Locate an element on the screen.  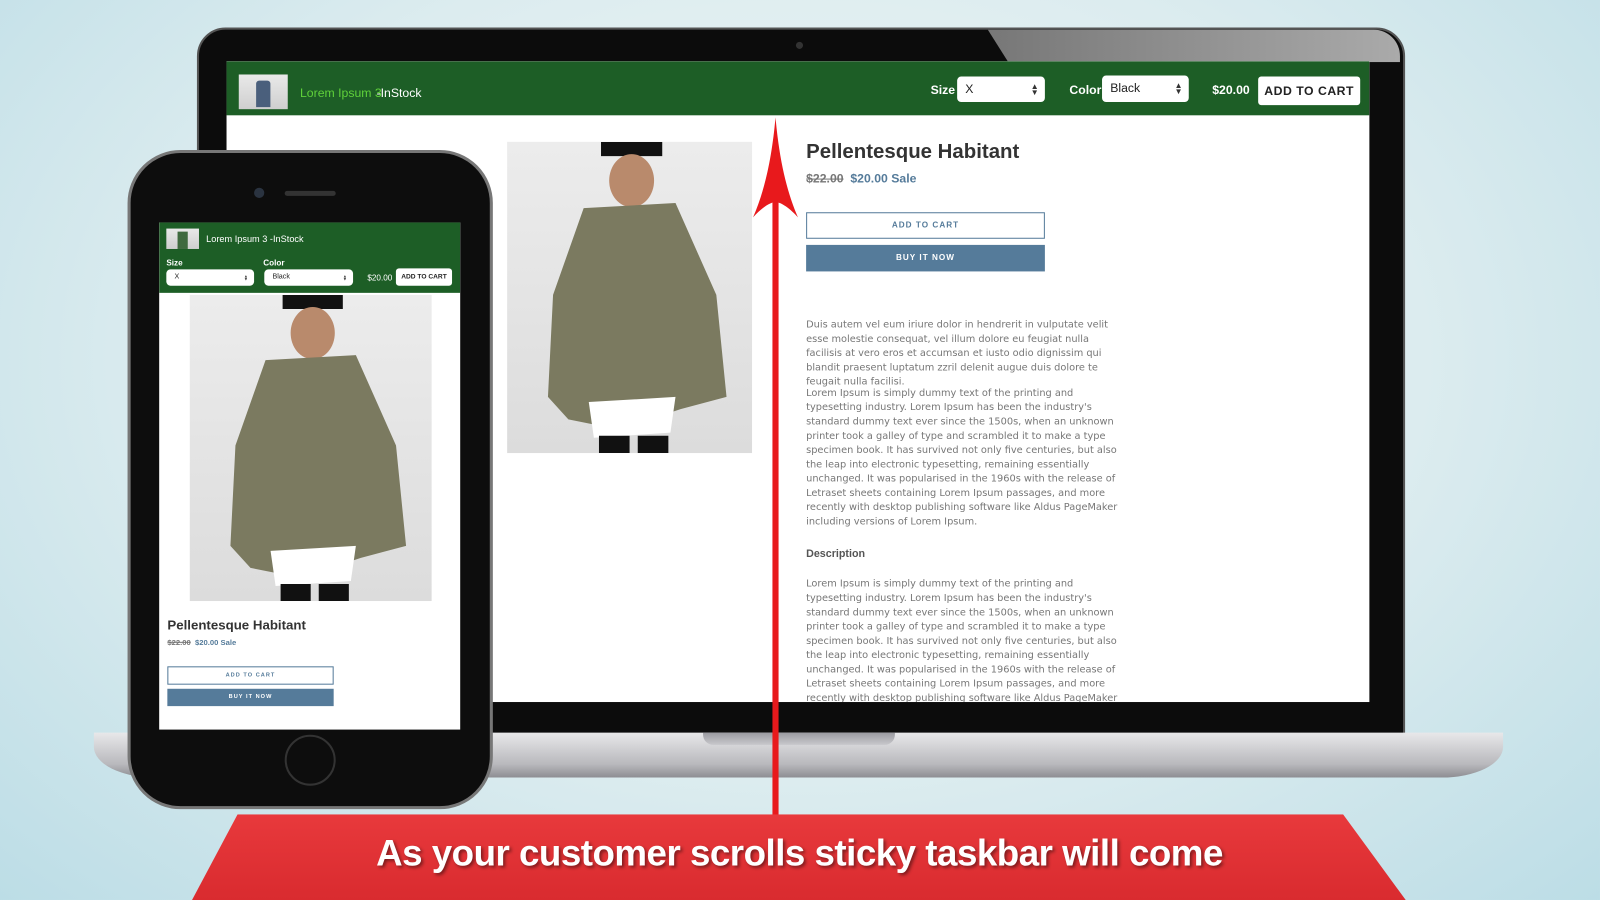
mobile-size-select: X ▲ ▼ is located at coordinates (210, 277).